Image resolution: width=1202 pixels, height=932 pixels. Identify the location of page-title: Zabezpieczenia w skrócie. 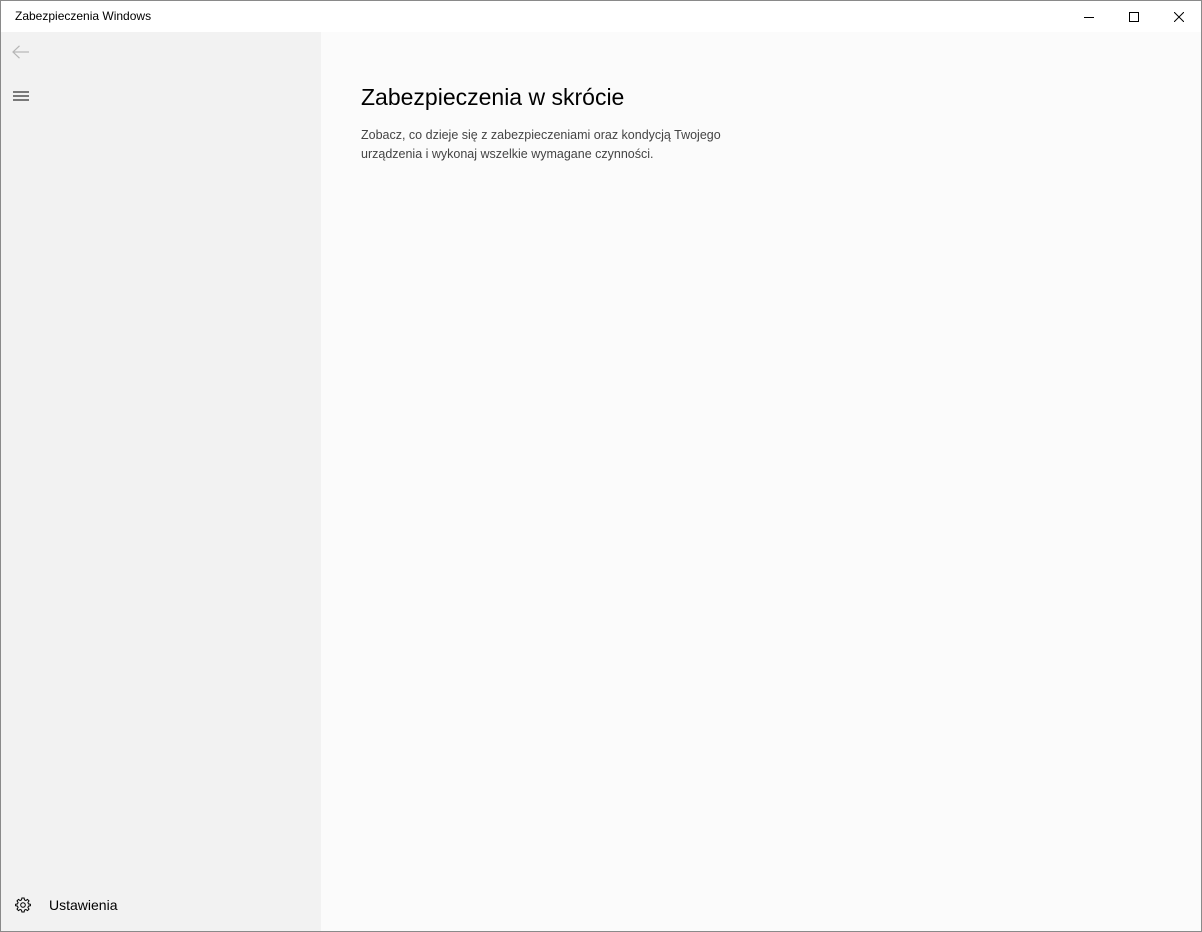
(493, 97).